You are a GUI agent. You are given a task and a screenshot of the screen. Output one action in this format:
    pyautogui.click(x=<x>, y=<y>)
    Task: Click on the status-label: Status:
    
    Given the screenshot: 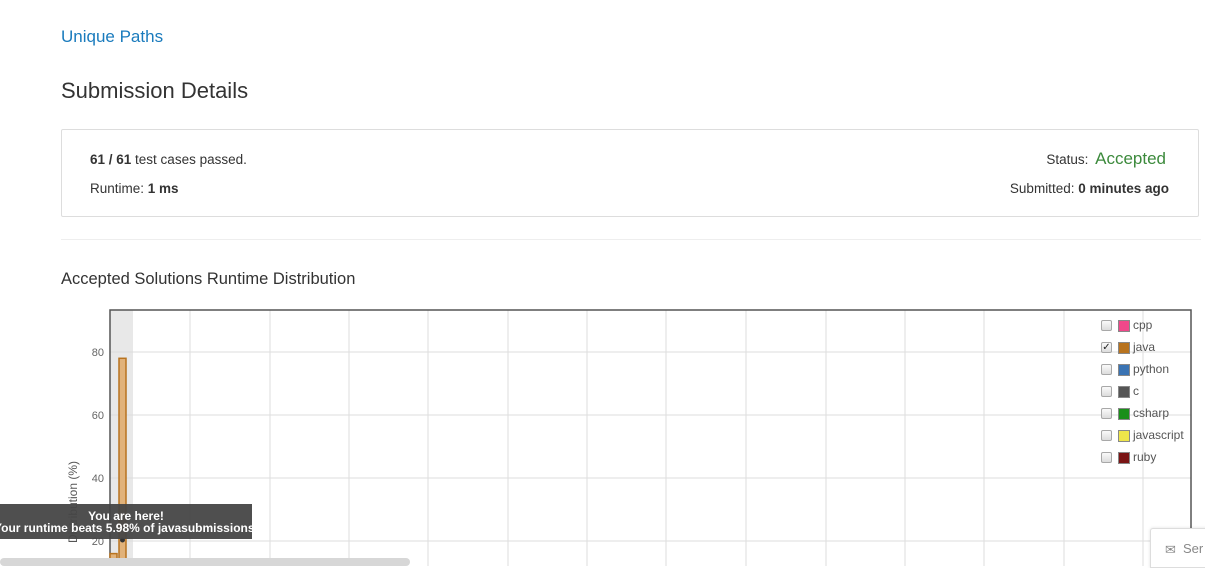 What is the action you would take?
    pyautogui.click(x=1069, y=159)
    